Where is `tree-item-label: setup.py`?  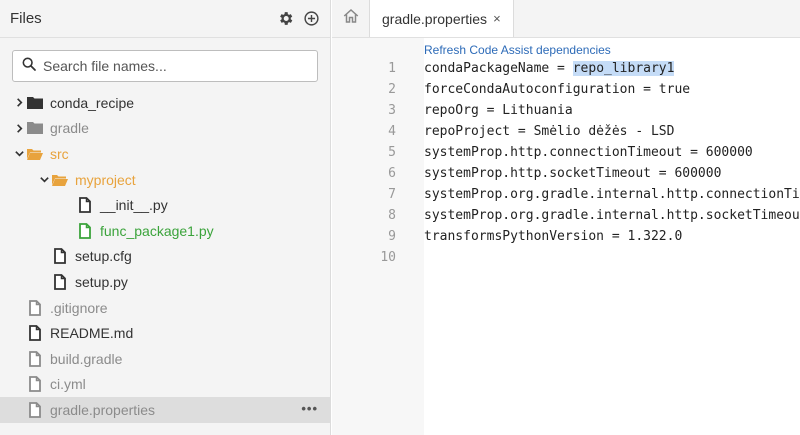
tree-item-label: setup.py is located at coordinates (101, 281).